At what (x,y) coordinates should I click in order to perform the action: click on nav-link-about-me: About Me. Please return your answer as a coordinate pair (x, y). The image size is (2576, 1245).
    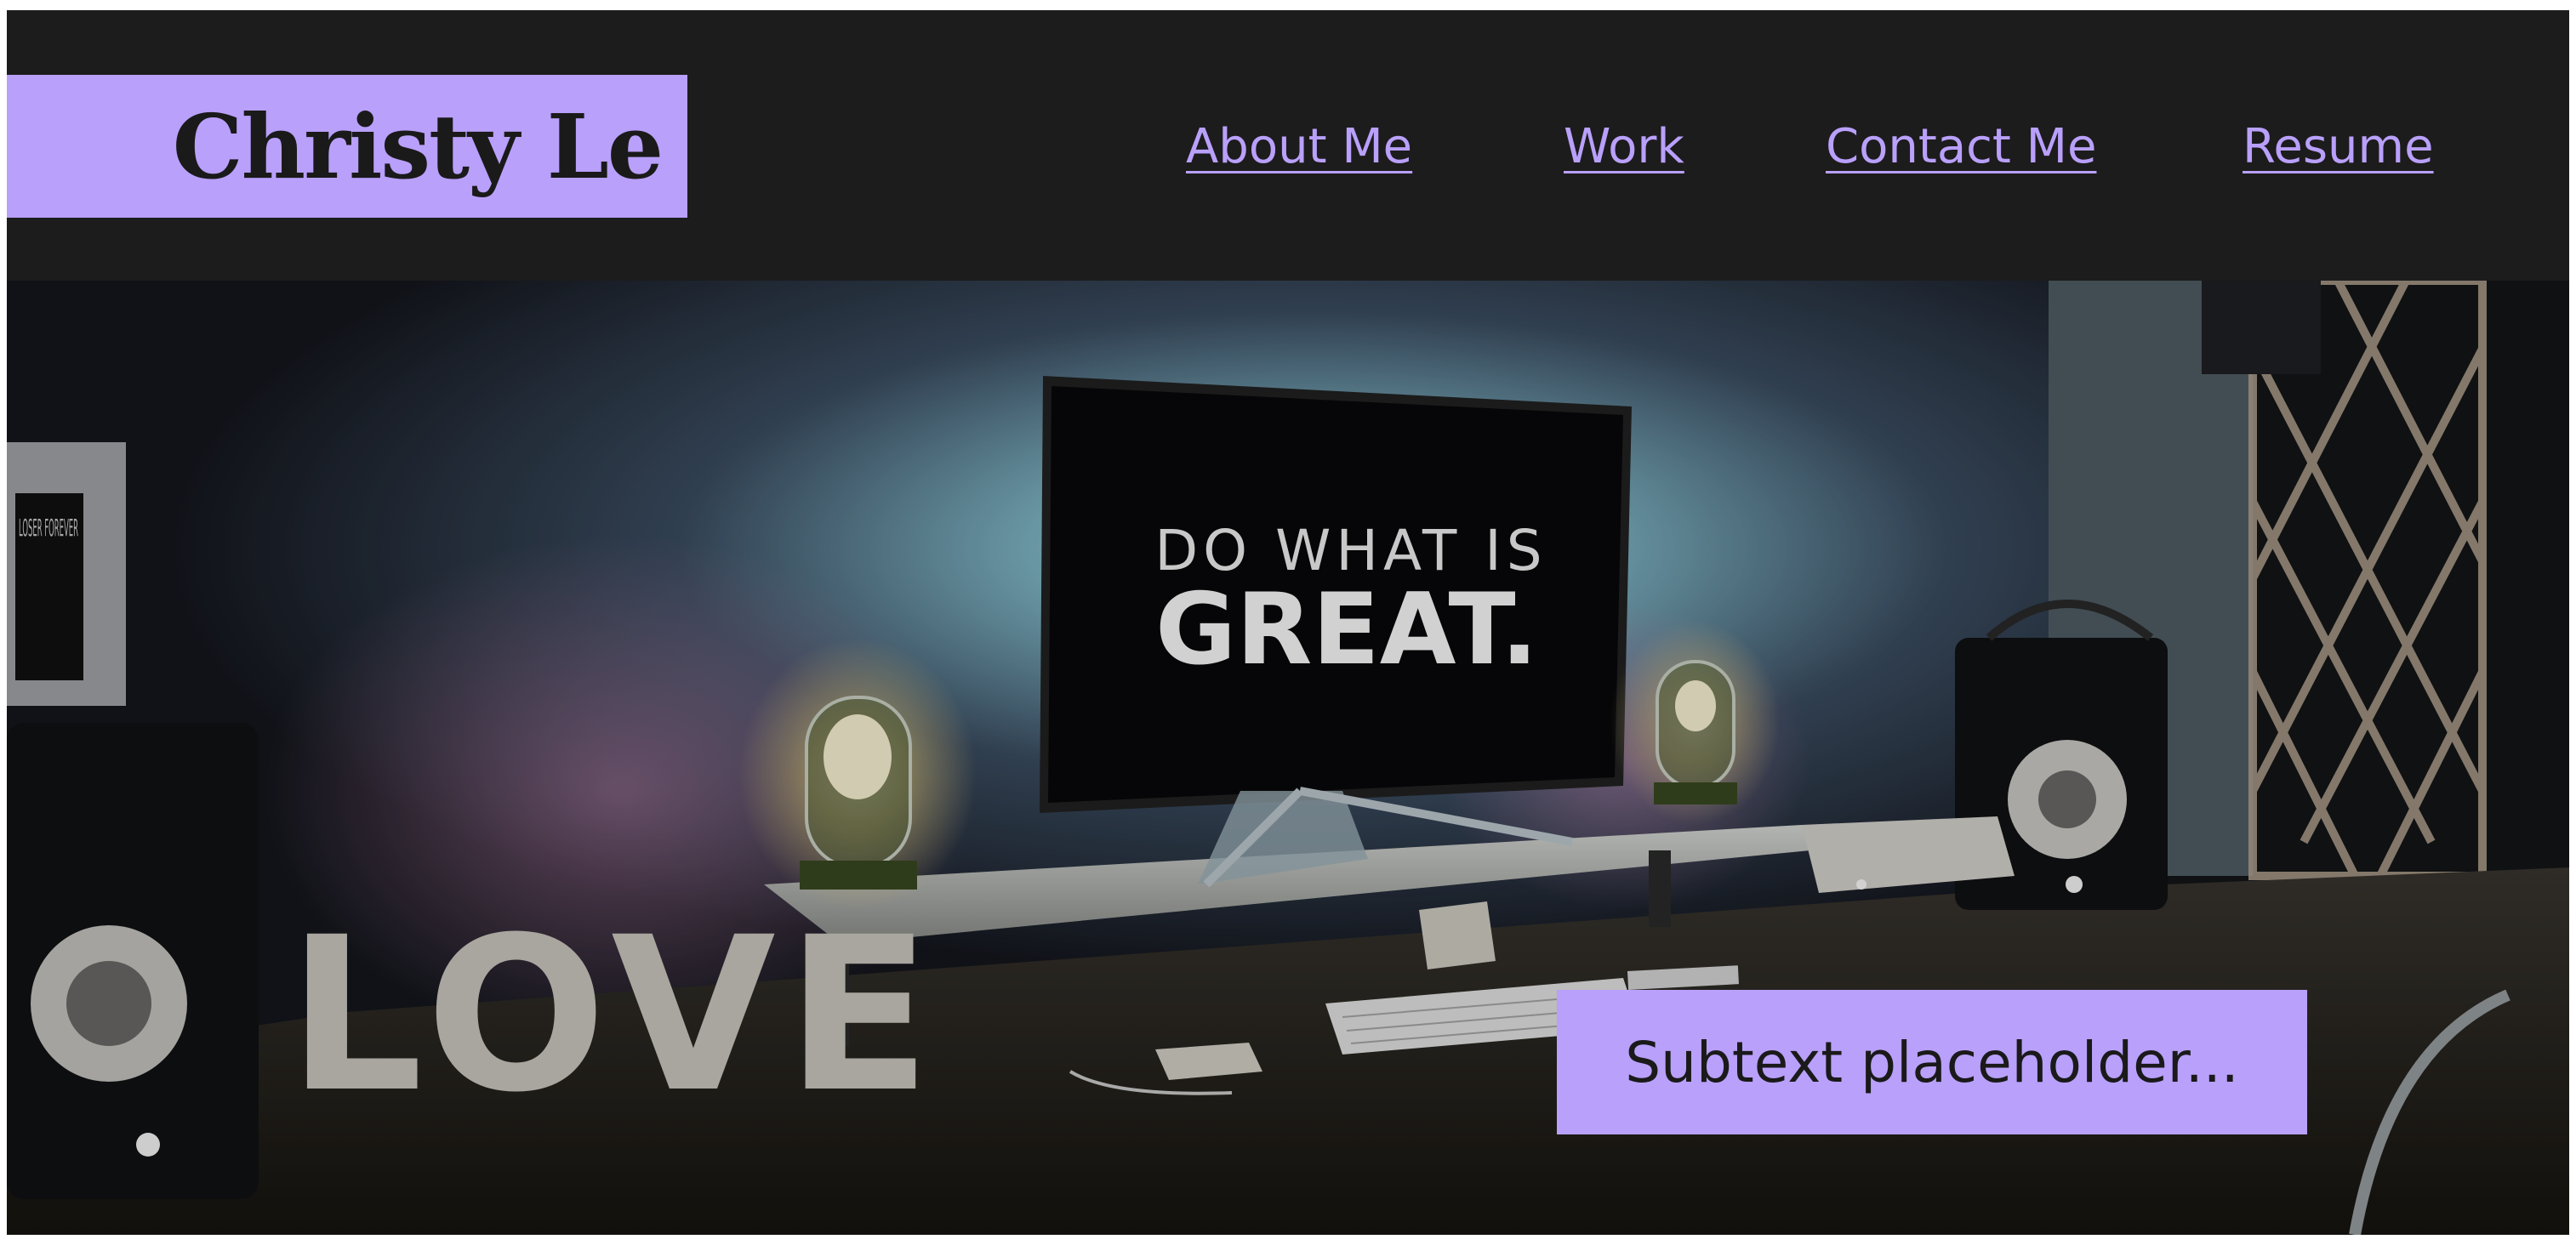
    Looking at the image, I should click on (1299, 147).